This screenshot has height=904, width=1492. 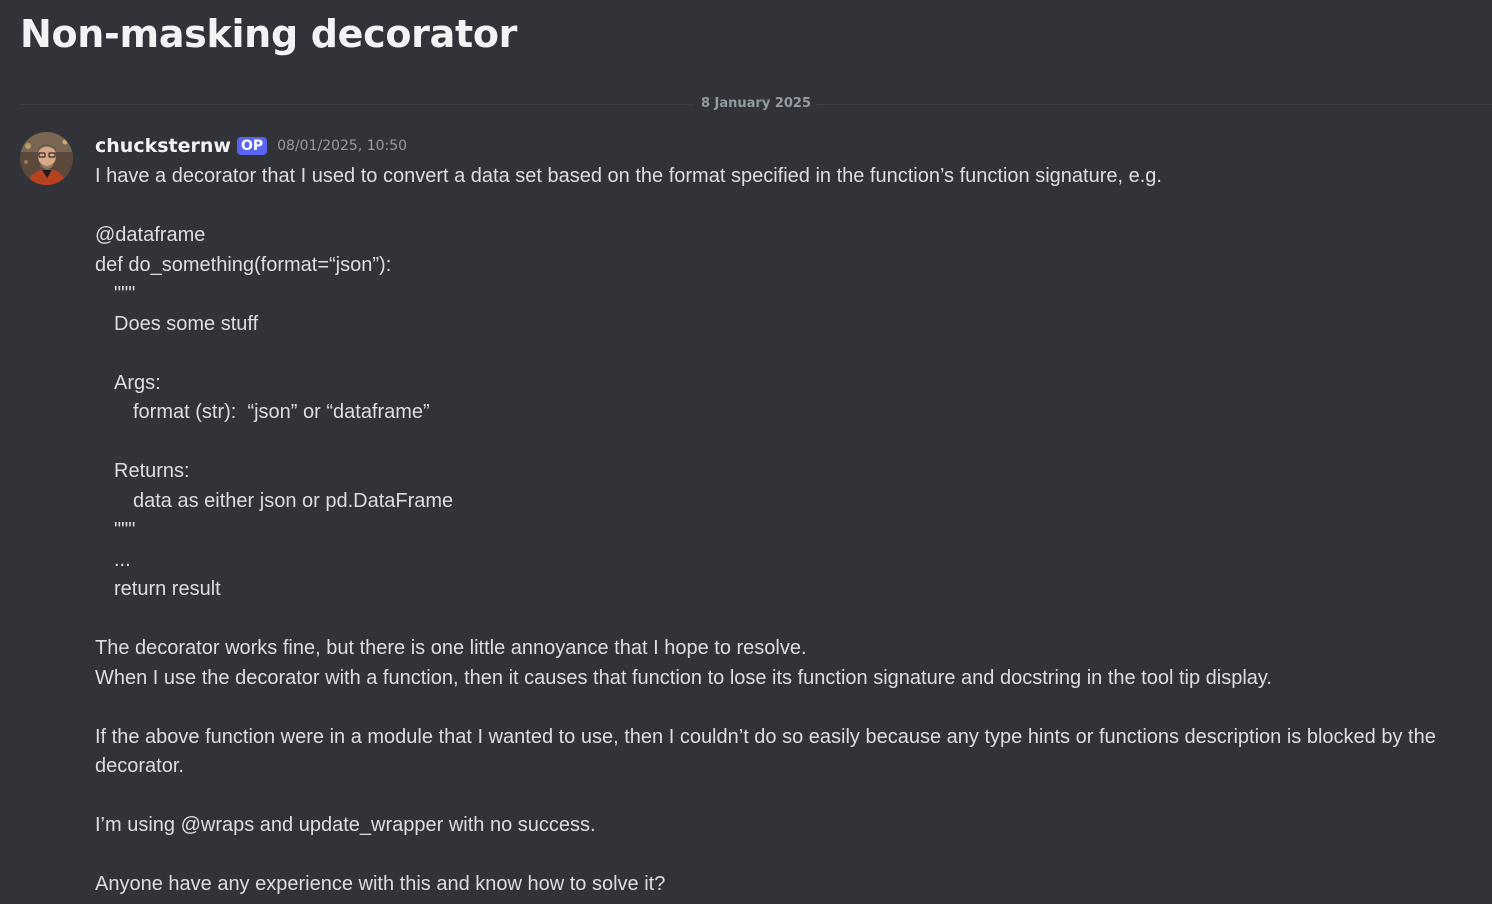 I want to click on message-header: chucksternw OP 08/01/2025, 10:50, so click(x=251, y=146).